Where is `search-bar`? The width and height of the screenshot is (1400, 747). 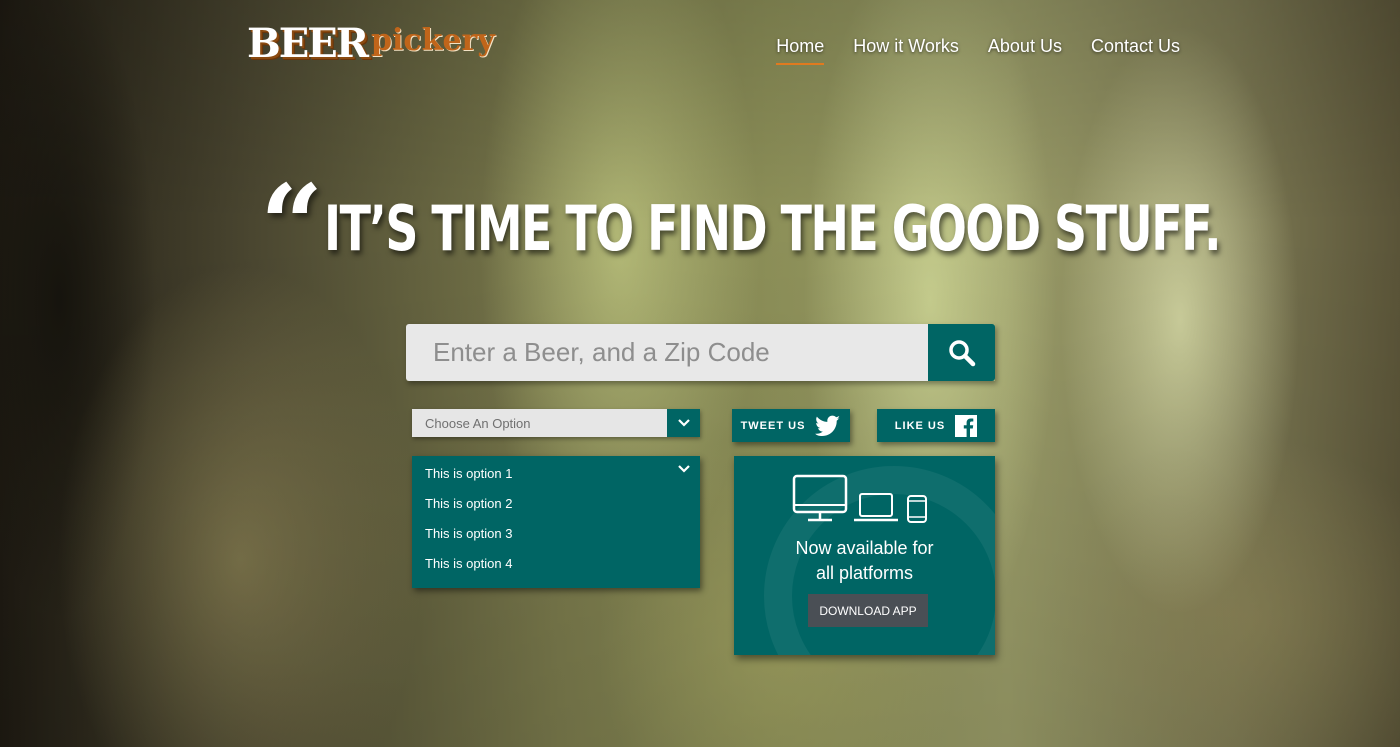
search-bar is located at coordinates (700, 352).